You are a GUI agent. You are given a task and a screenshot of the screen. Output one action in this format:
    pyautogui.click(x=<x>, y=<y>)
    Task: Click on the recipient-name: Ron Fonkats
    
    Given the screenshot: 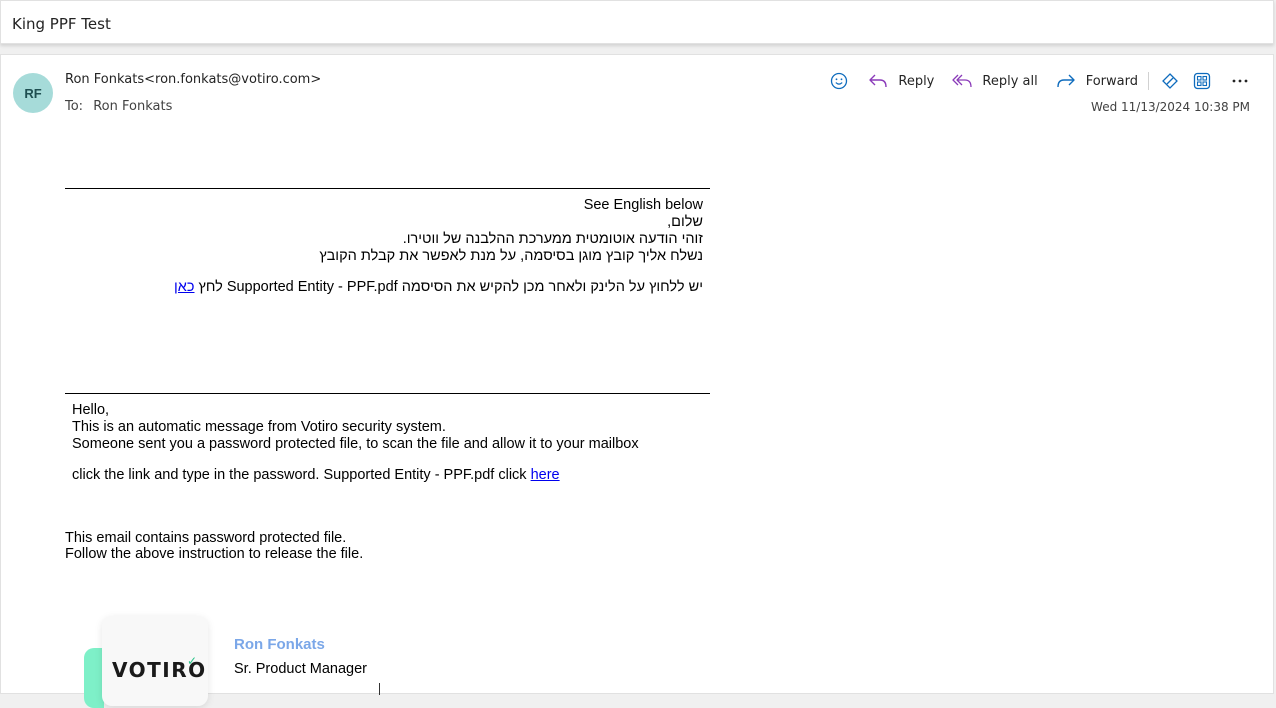 What is the action you would take?
    pyautogui.click(x=132, y=106)
    